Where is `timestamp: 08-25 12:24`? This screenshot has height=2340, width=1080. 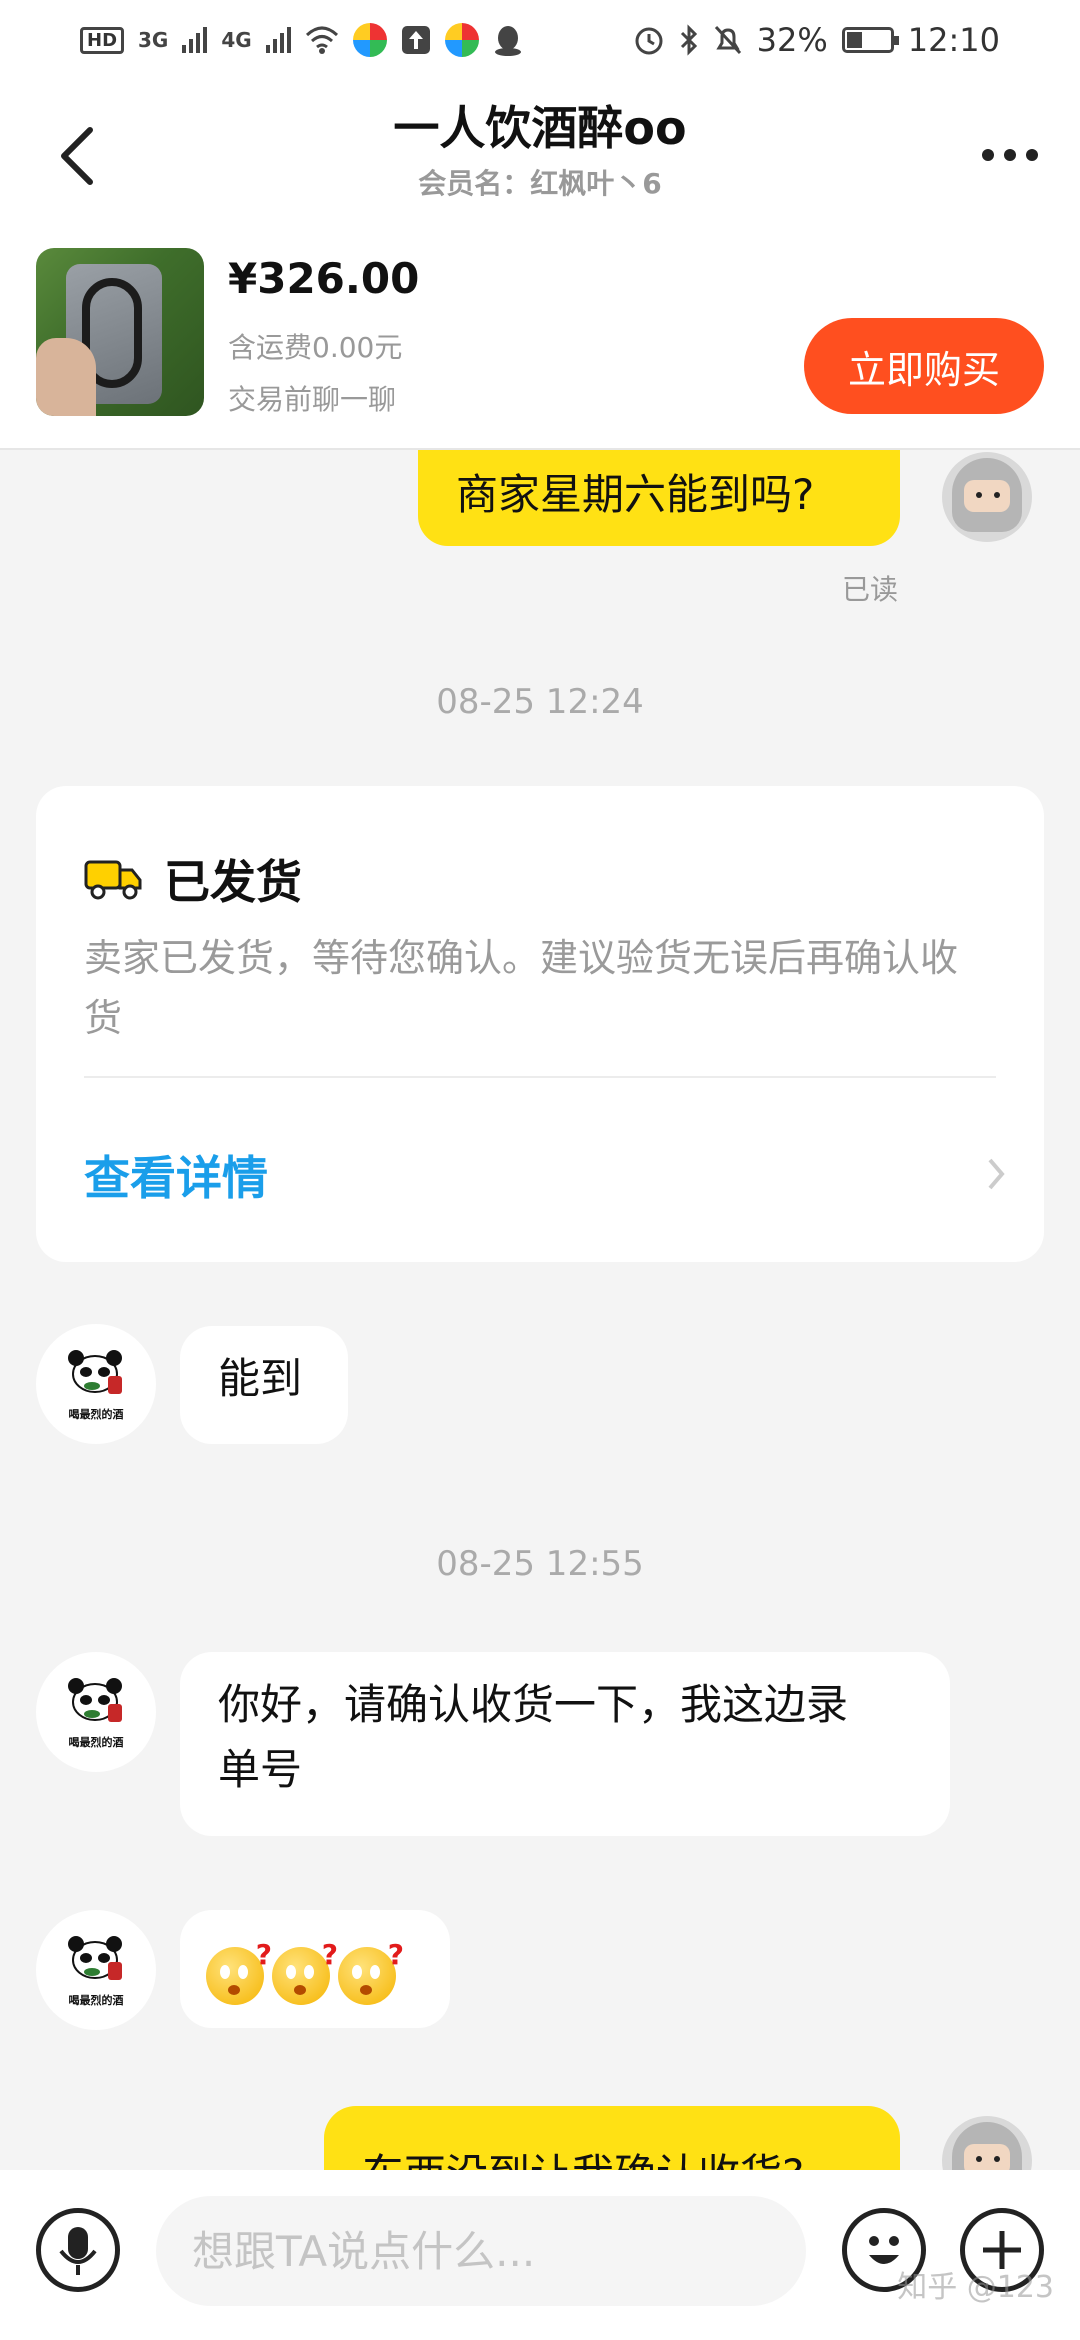 timestamp: 08-25 12:24 is located at coordinates (540, 702).